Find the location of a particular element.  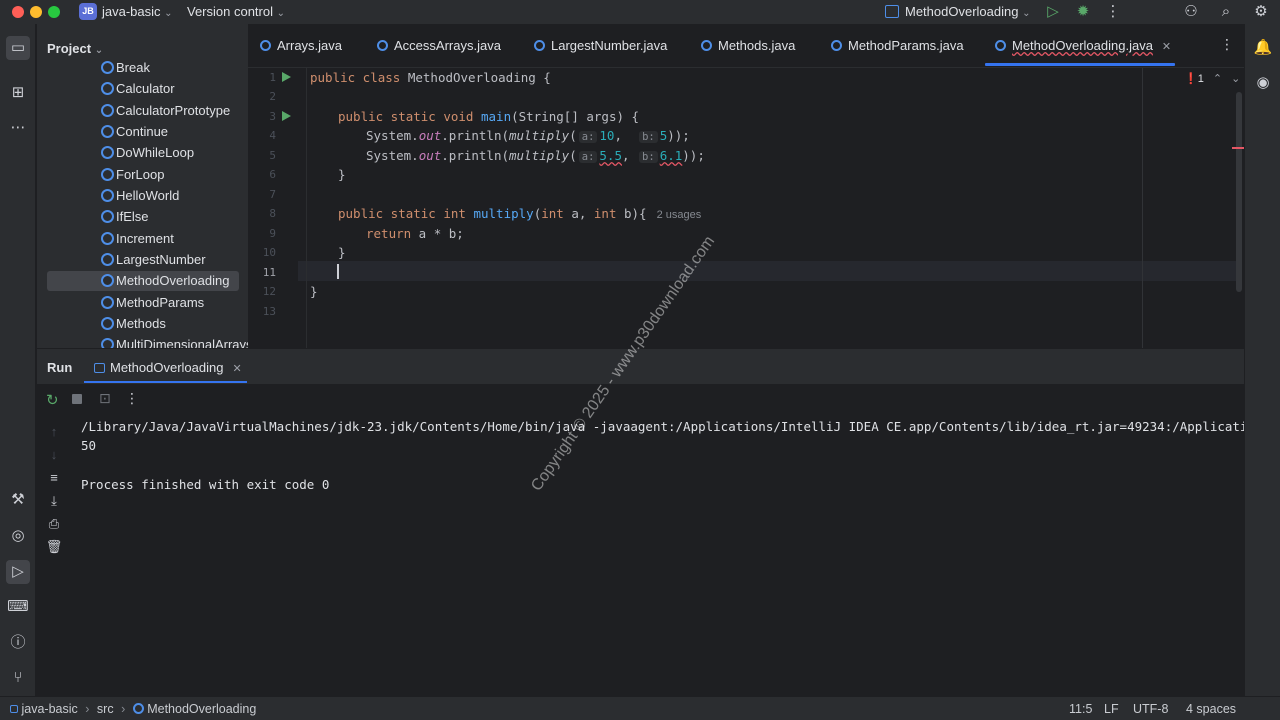

tree-item-dowhileloop: DoWhileLoop is located at coordinates (143, 153).